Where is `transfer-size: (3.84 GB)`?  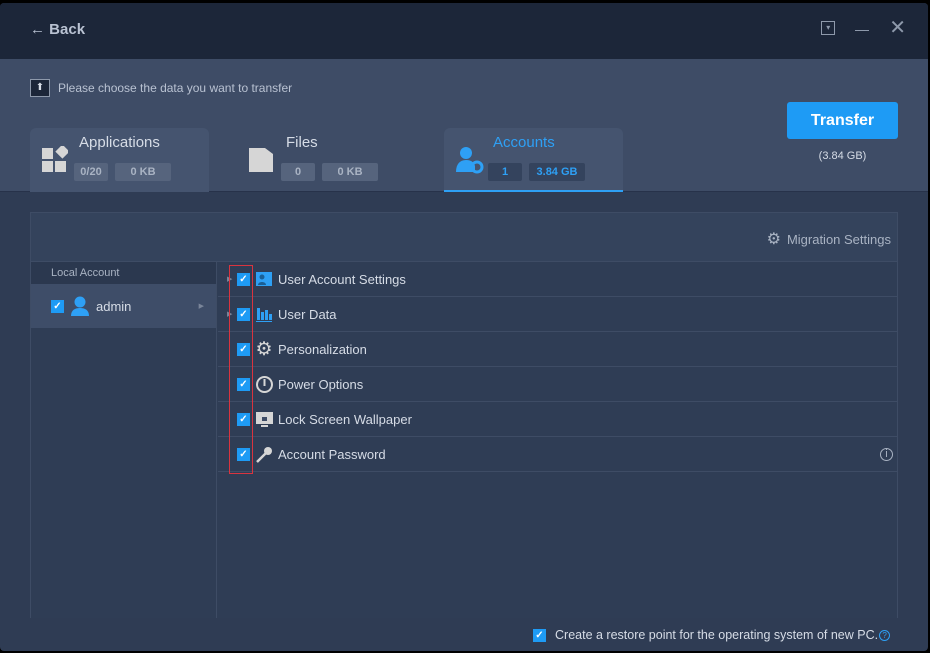 transfer-size: (3.84 GB) is located at coordinates (842, 156).